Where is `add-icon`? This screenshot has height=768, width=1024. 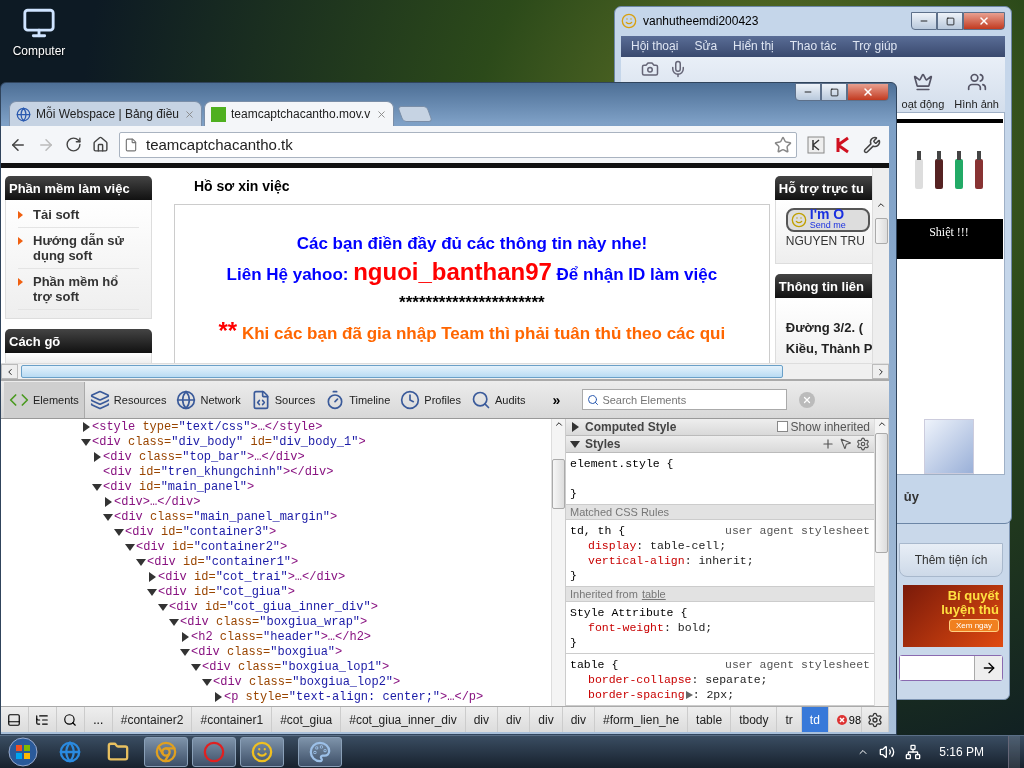 add-icon is located at coordinates (828, 443).